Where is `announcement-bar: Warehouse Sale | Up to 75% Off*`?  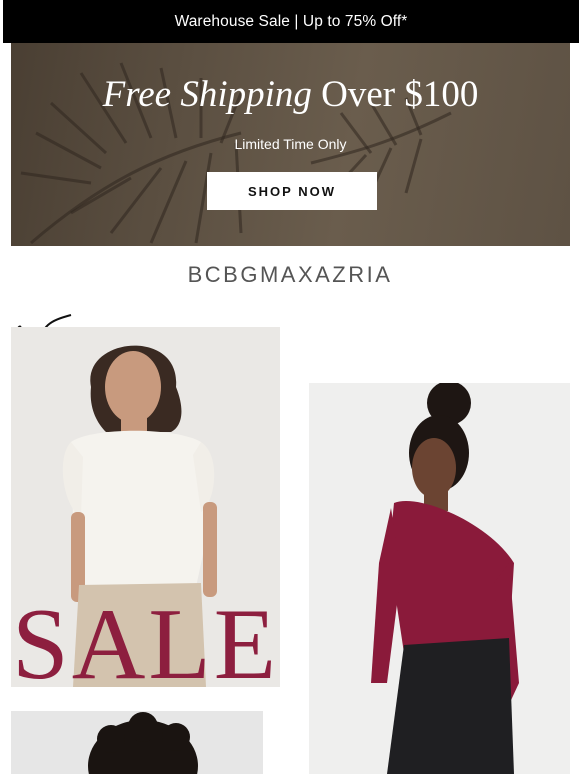
announcement-bar: Warehouse Sale | Up to 75% Off* is located at coordinates (291, 21).